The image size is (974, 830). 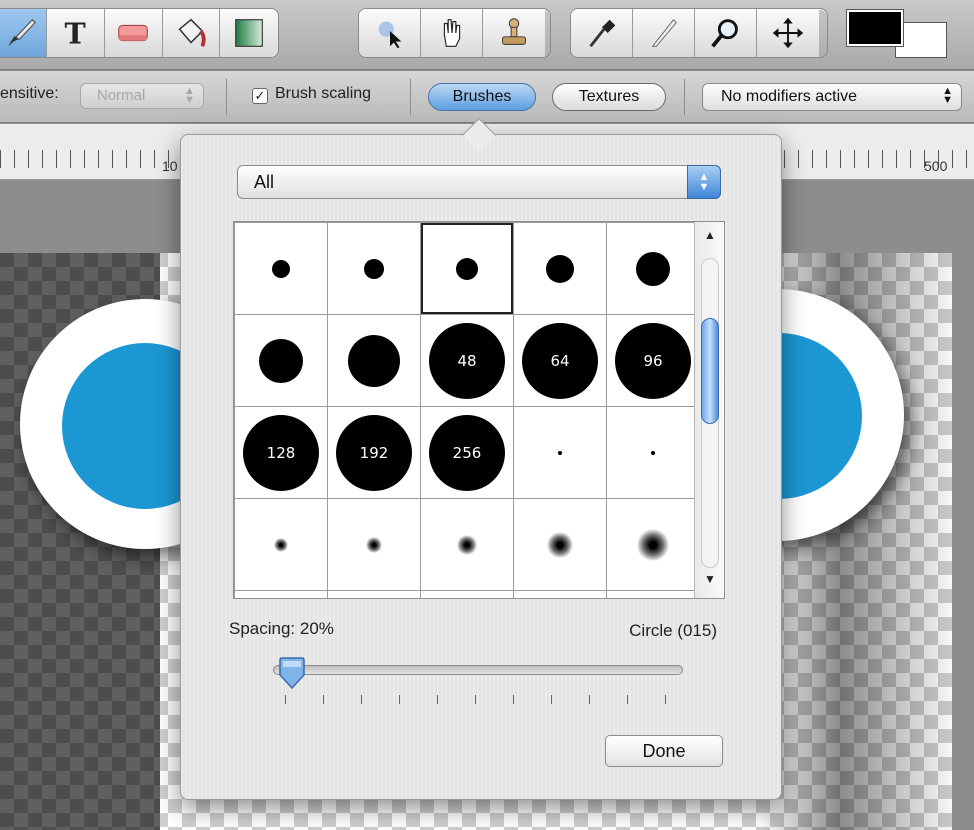 I want to click on paint-bucket-icon, so click(x=192, y=32).